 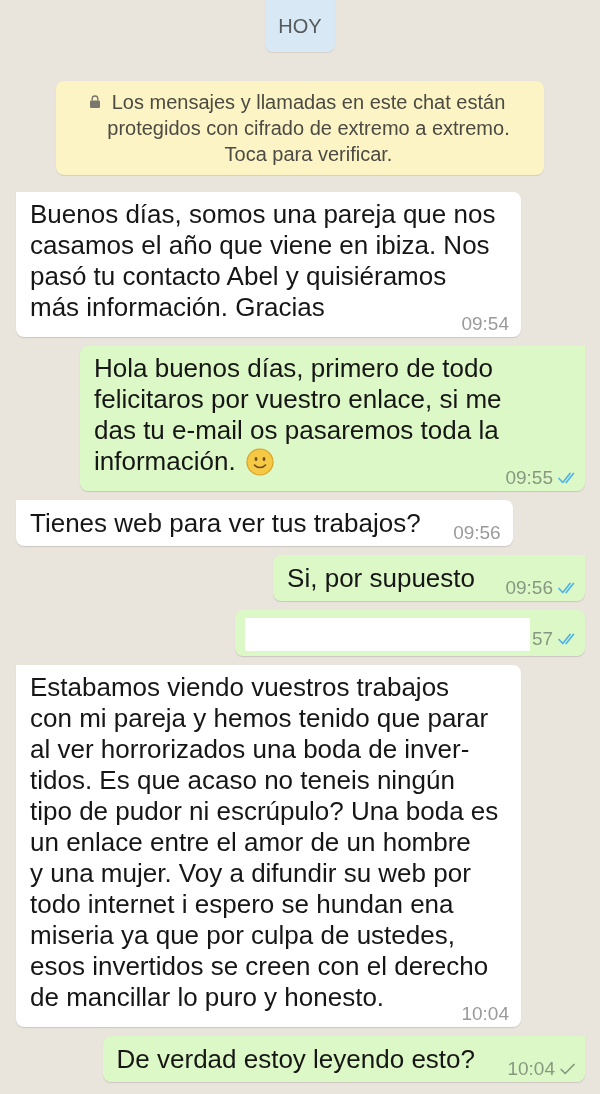 What do you see at coordinates (295, 1059) in the screenshot?
I see `message-text: De verdad estoy leyendo esto?` at bounding box center [295, 1059].